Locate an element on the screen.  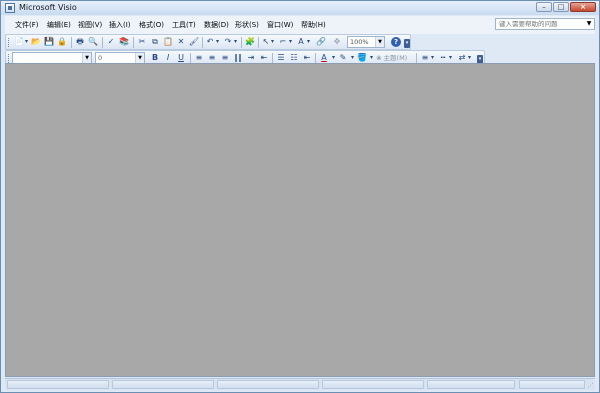
help-search-input is located at coordinates (540, 24).